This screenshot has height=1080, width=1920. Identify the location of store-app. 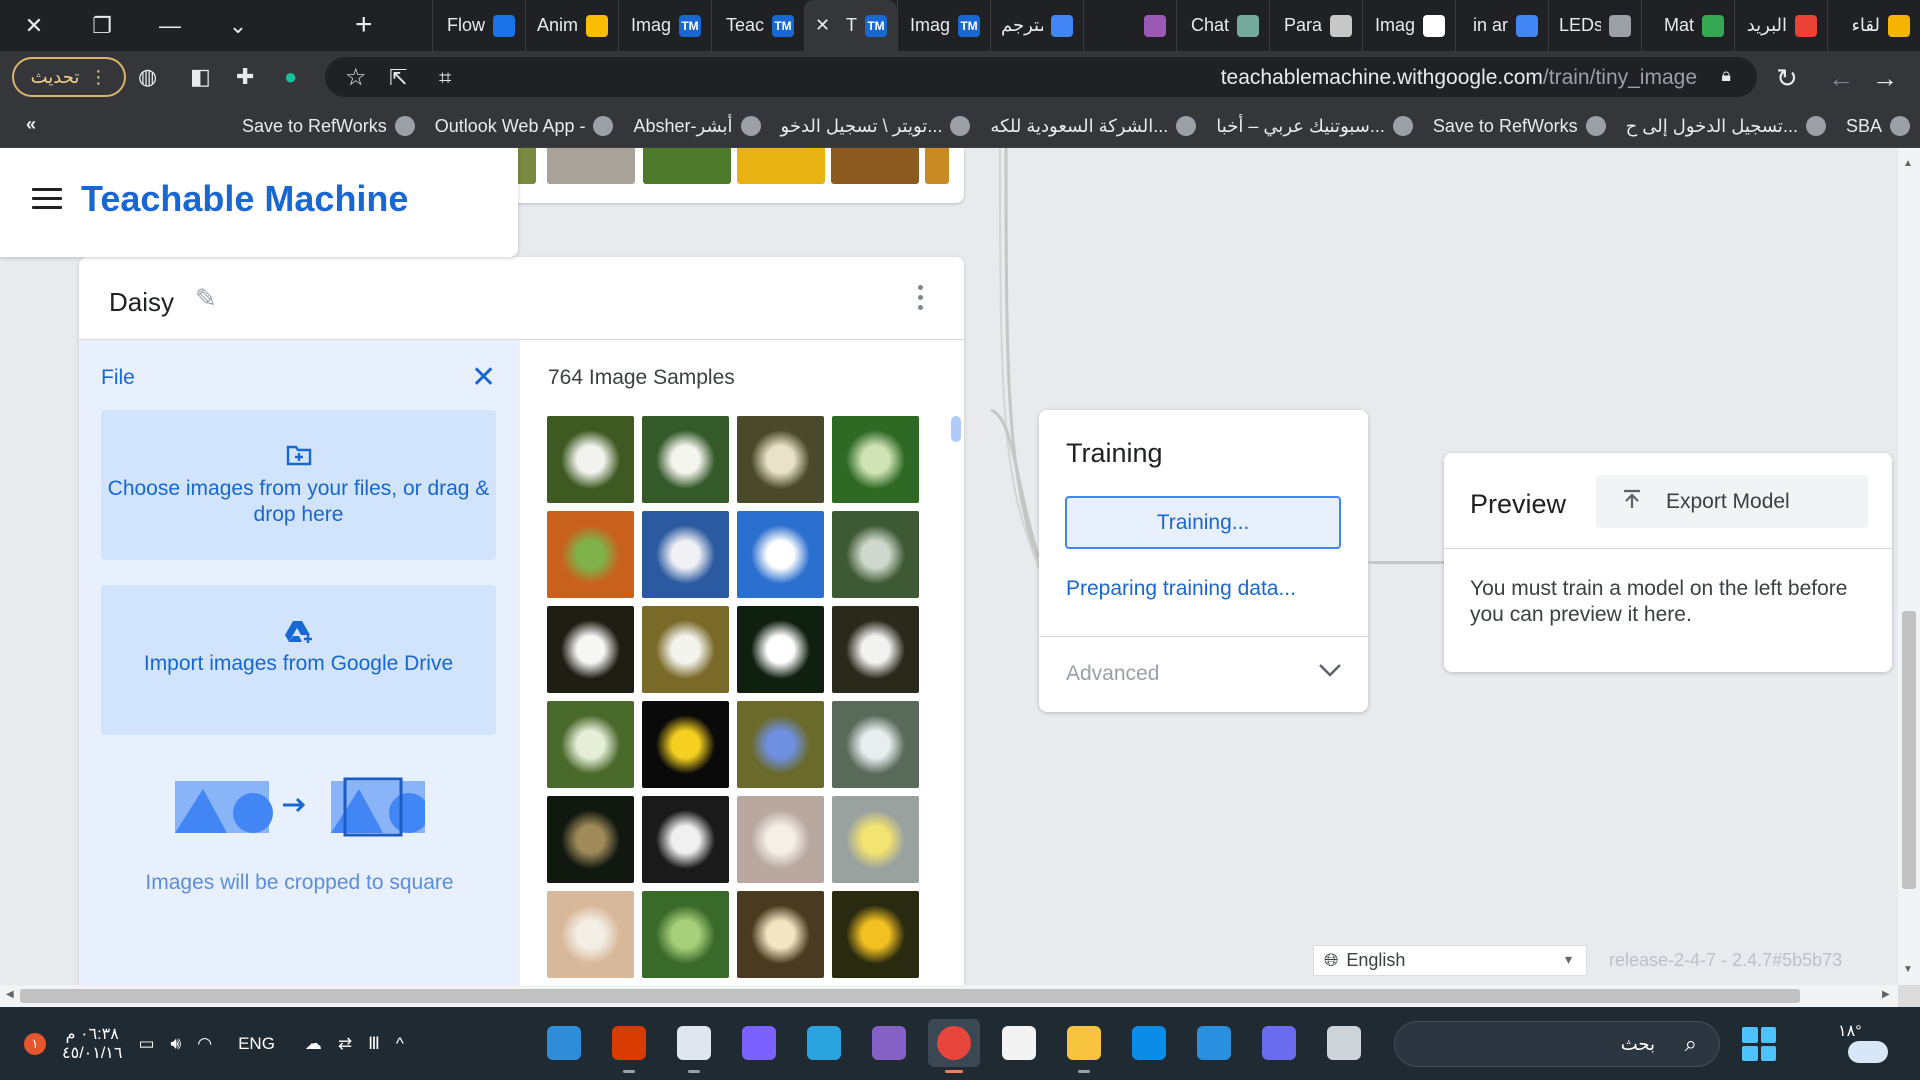
(1019, 1043).